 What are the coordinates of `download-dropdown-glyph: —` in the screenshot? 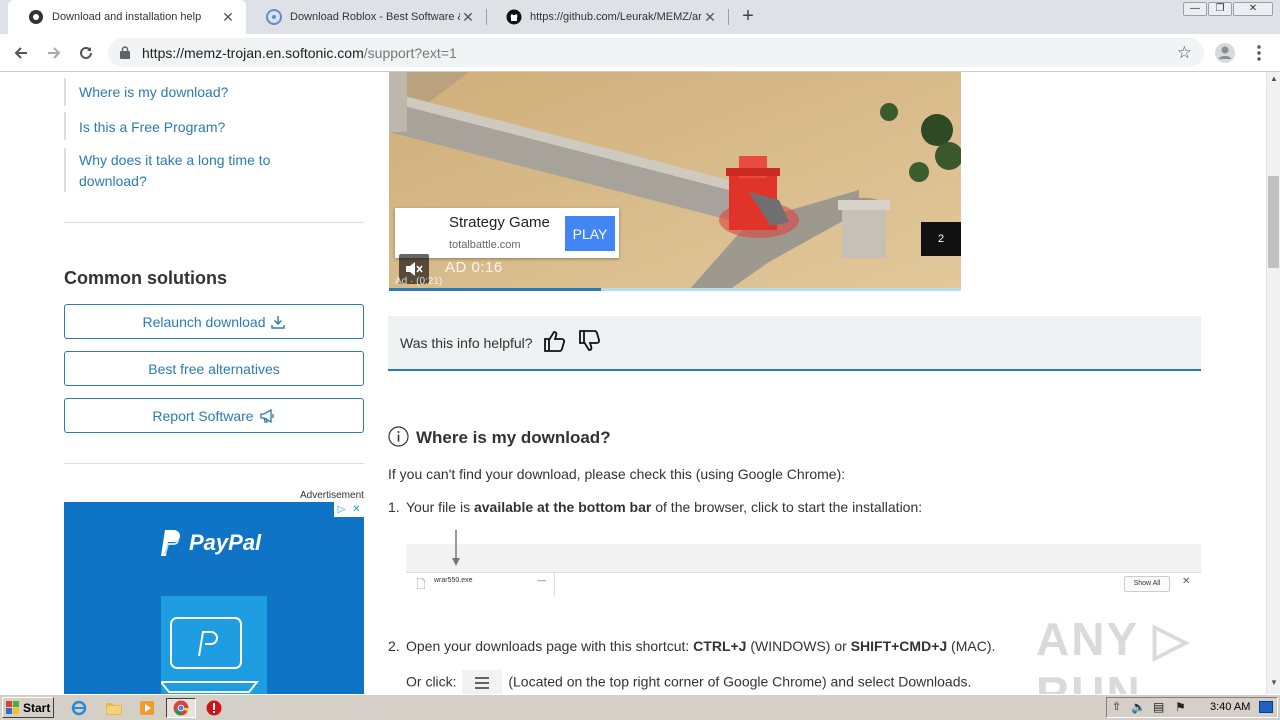 It's located at (541, 580).